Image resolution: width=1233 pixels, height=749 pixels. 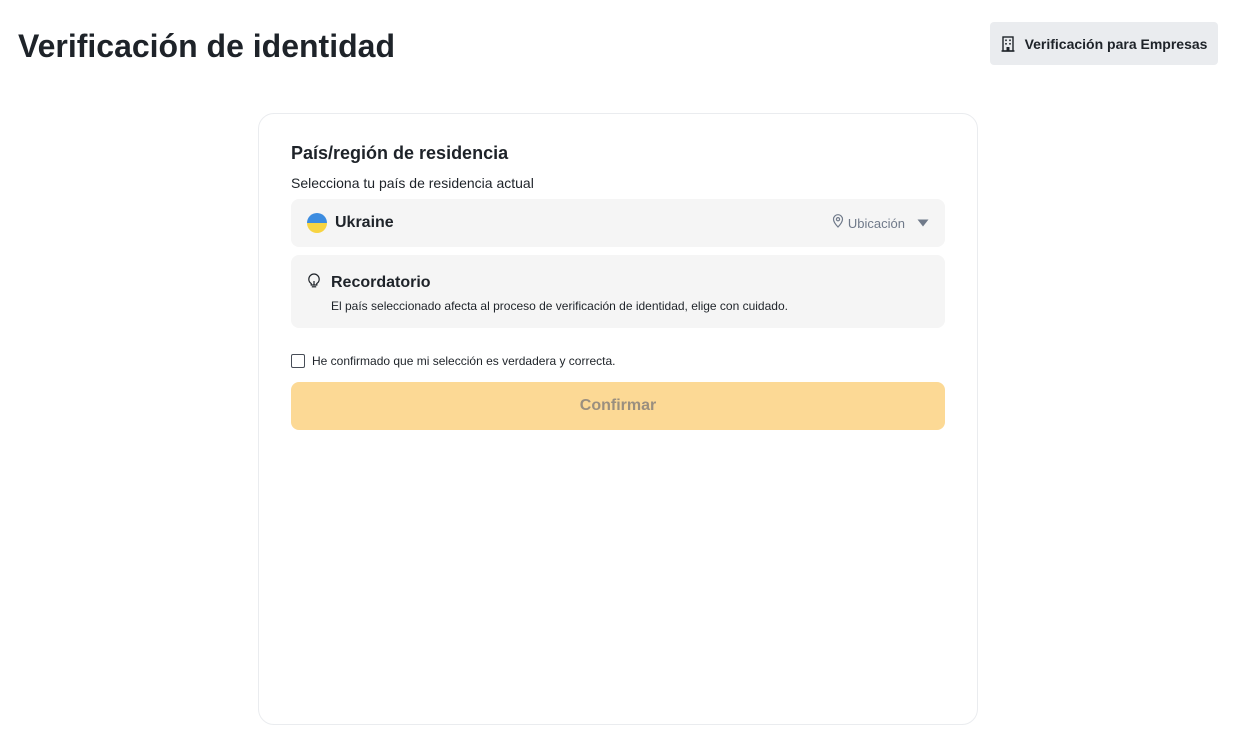 I want to click on building-icon, so click(x=1008, y=43).